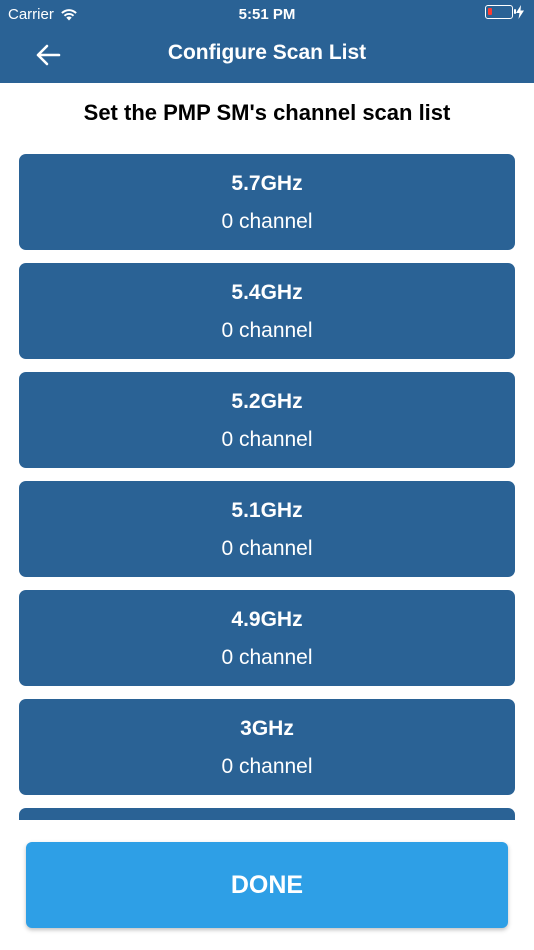 This screenshot has width=534, height=950. What do you see at coordinates (267, 510) in the screenshot?
I see `band-frequency: 5.1GHz` at bounding box center [267, 510].